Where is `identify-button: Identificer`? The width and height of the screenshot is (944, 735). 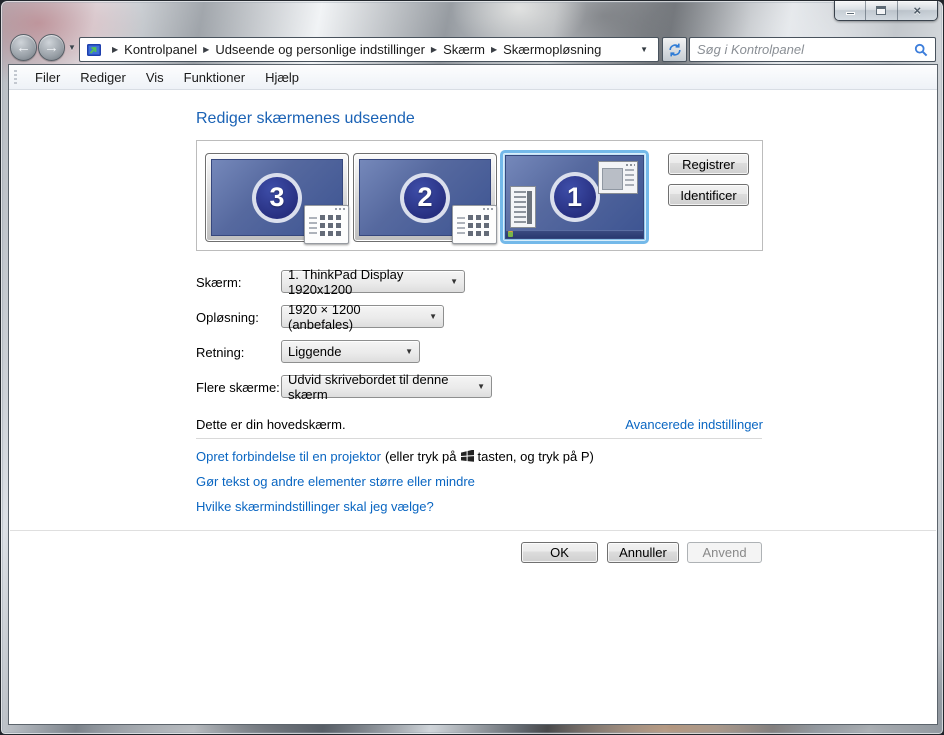 identify-button: Identificer is located at coordinates (708, 195).